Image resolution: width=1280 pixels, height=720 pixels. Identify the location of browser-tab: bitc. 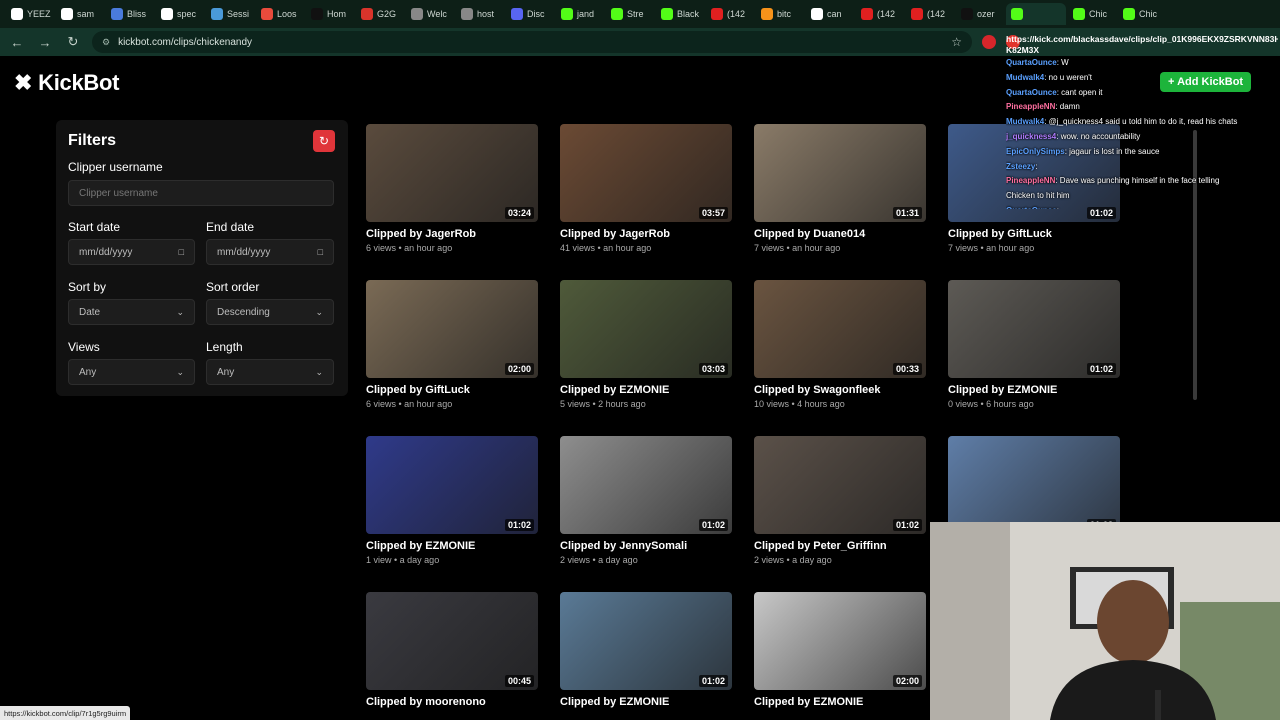
(780, 14).